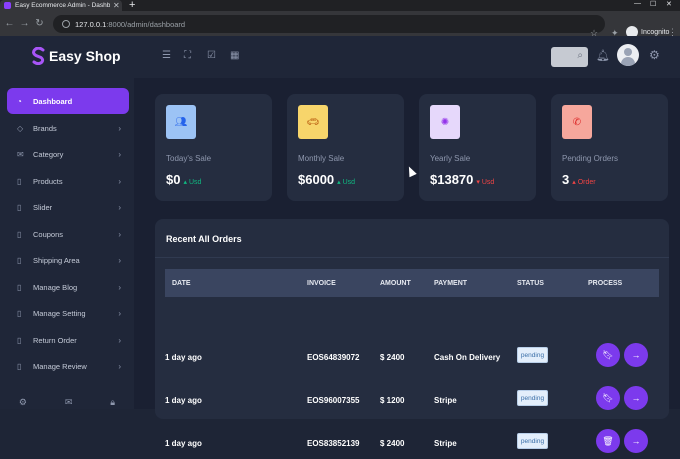 The height and width of the screenshot is (459, 680). What do you see at coordinates (451, 283) in the screenshot?
I see `column-header: PAYMENT` at bounding box center [451, 283].